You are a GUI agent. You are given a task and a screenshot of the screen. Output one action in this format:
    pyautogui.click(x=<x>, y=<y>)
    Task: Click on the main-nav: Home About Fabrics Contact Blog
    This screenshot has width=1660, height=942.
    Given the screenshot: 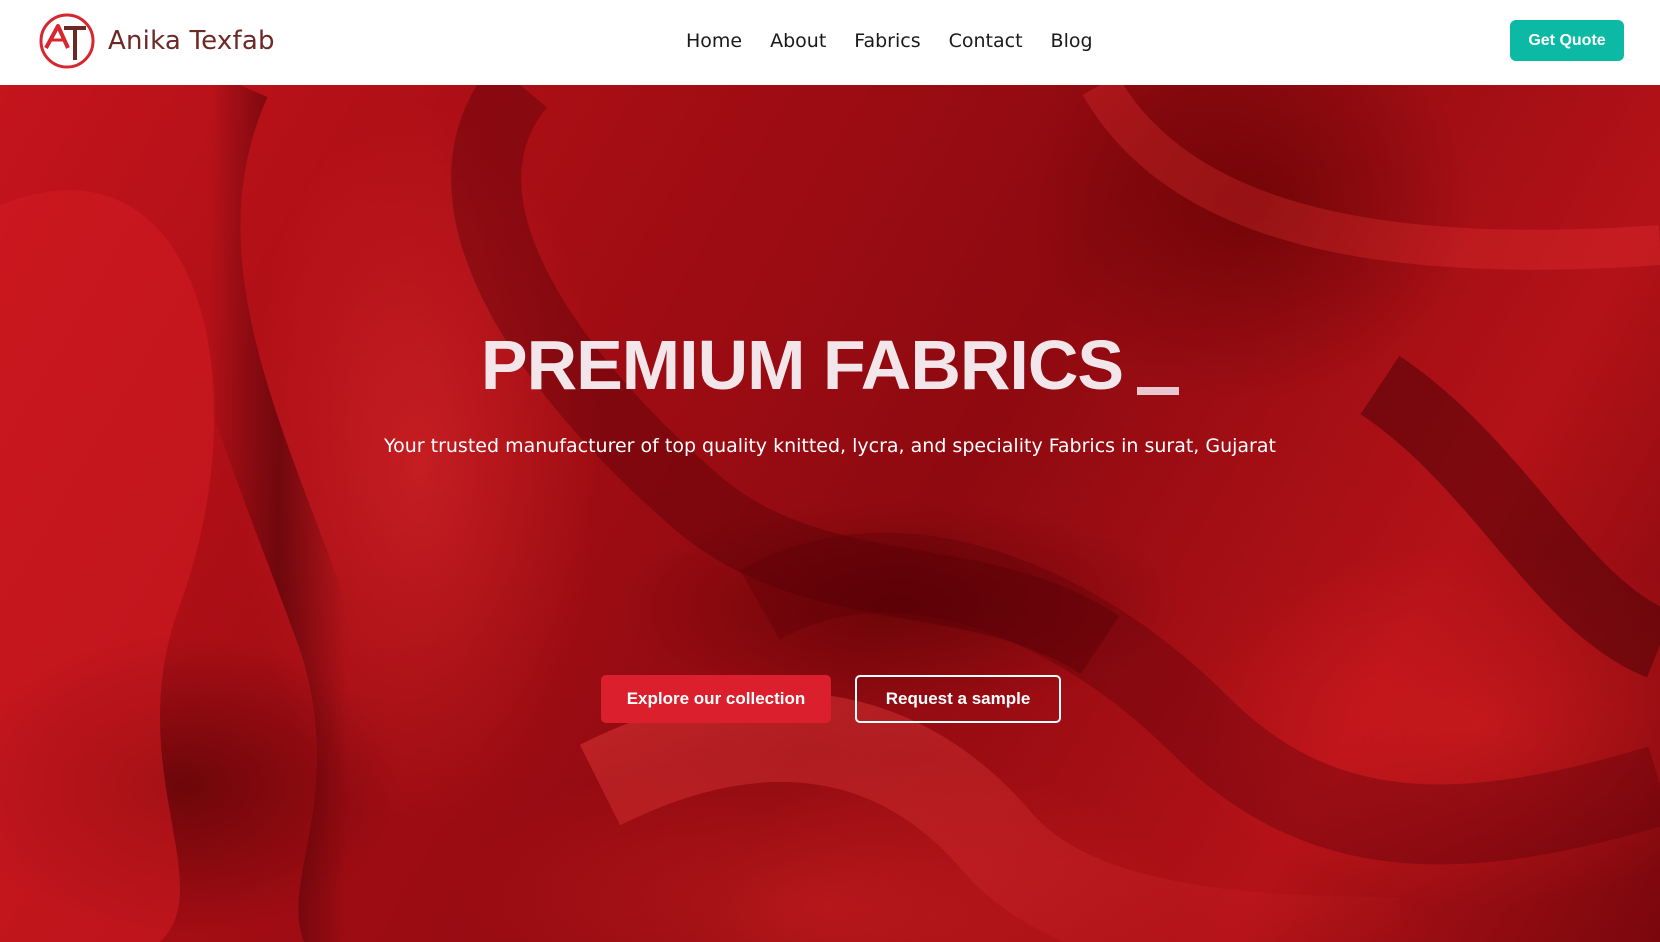 What is the action you would take?
    pyautogui.click(x=889, y=41)
    